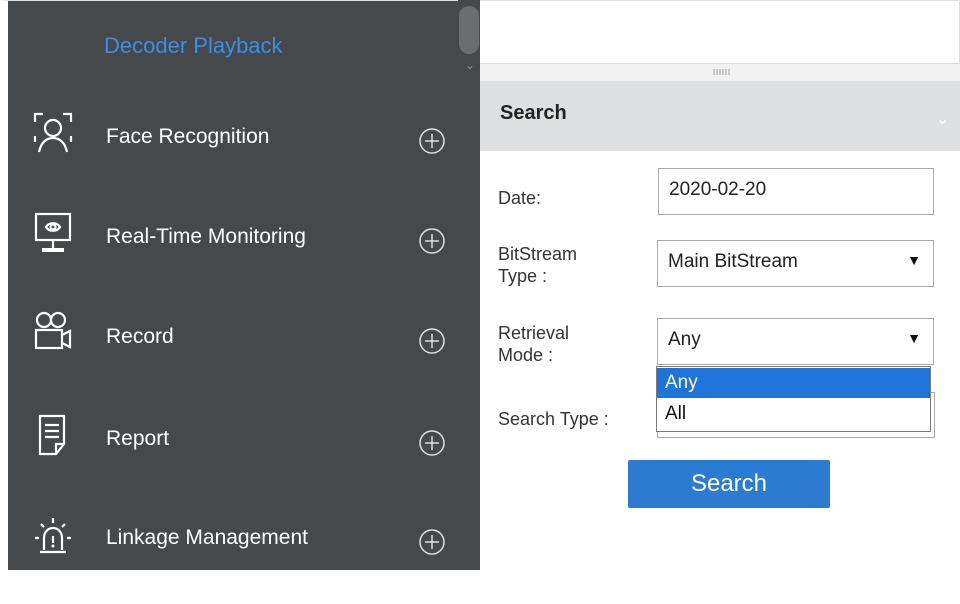 This screenshot has width=960, height=604. I want to click on date-label: Date:, so click(520, 198).